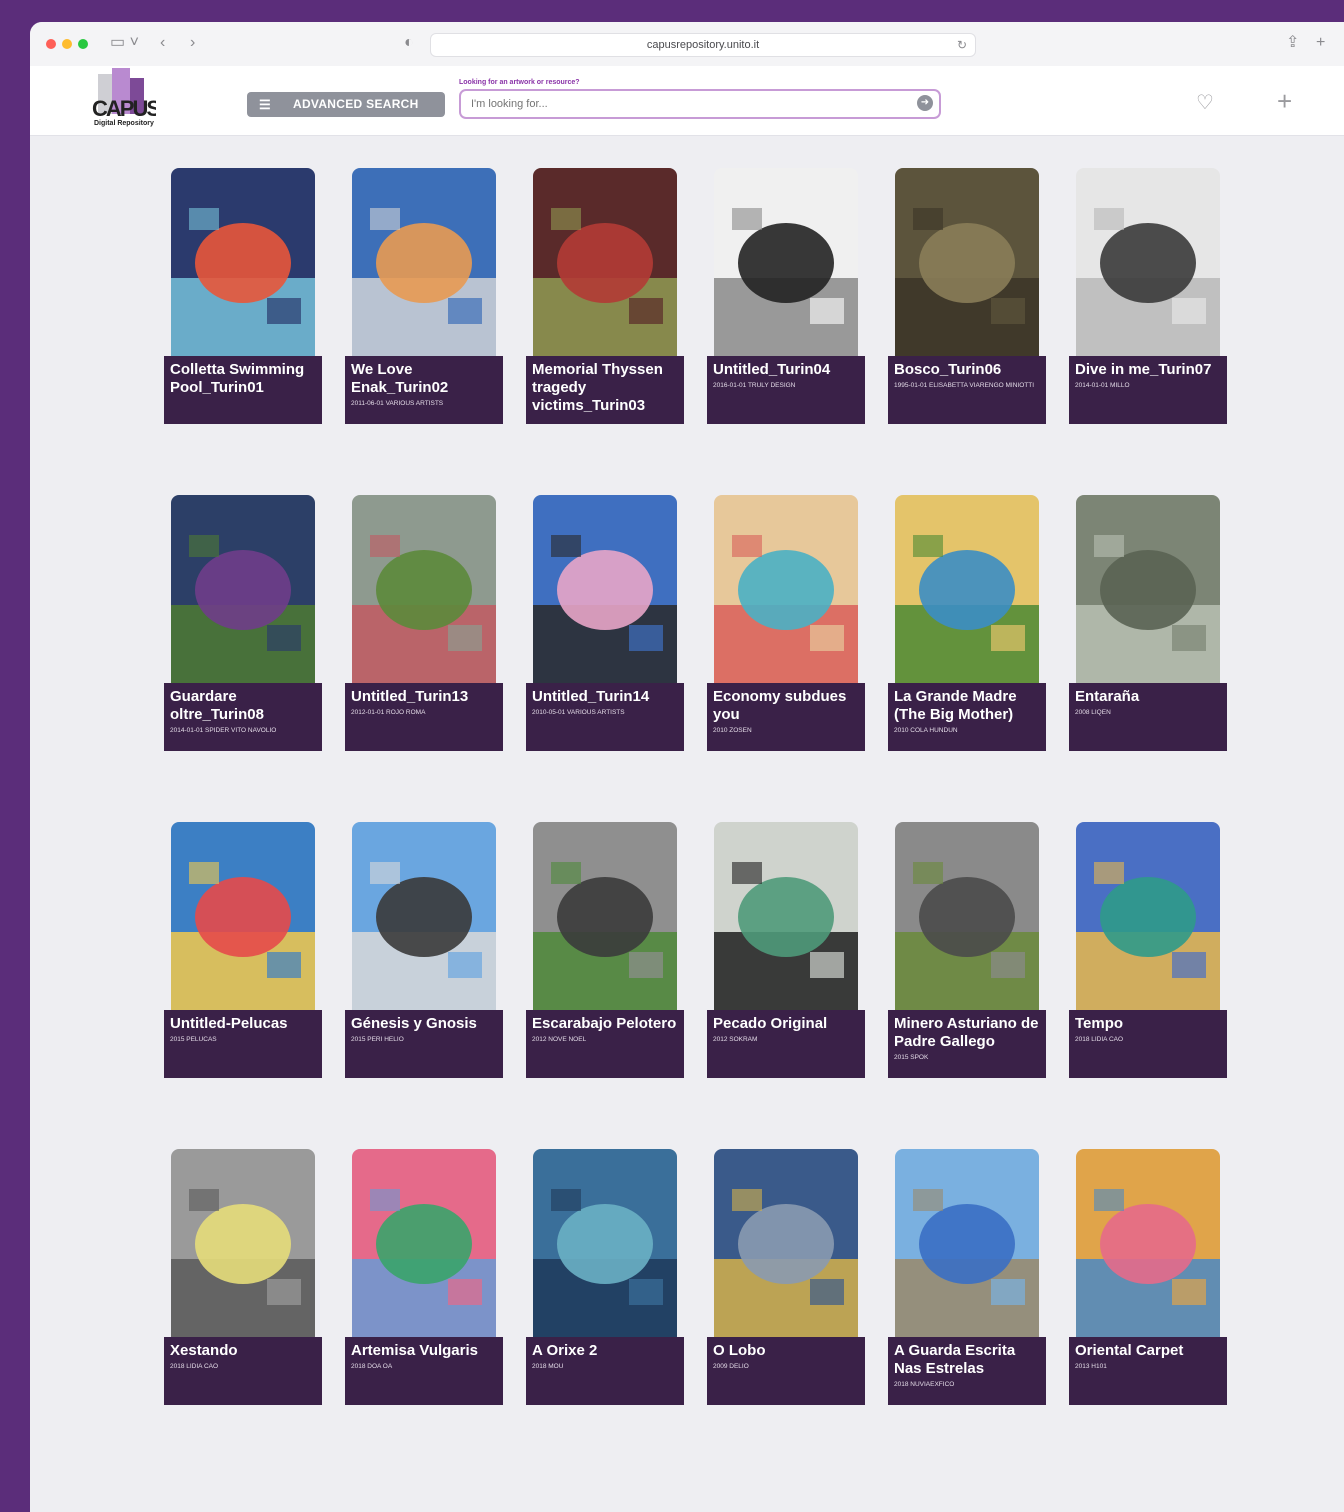 The height and width of the screenshot is (1512, 1344). What do you see at coordinates (786, 390) in the screenshot?
I see `artwork-caption: Untitled_Turin04 2016-01-01 TRULY DESIGN` at bounding box center [786, 390].